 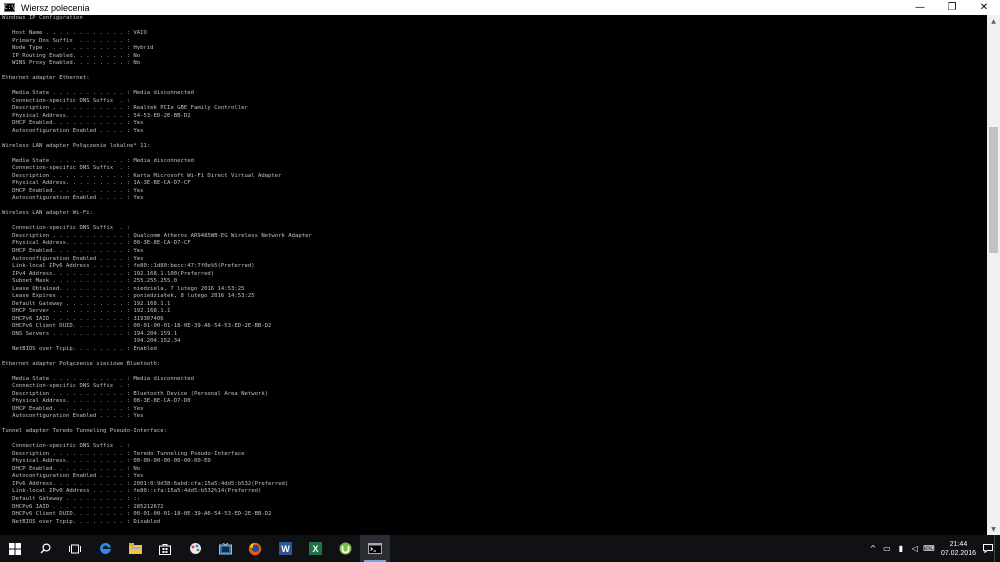 I want to click on maximize-button: ❐, so click(x=952, y=7).